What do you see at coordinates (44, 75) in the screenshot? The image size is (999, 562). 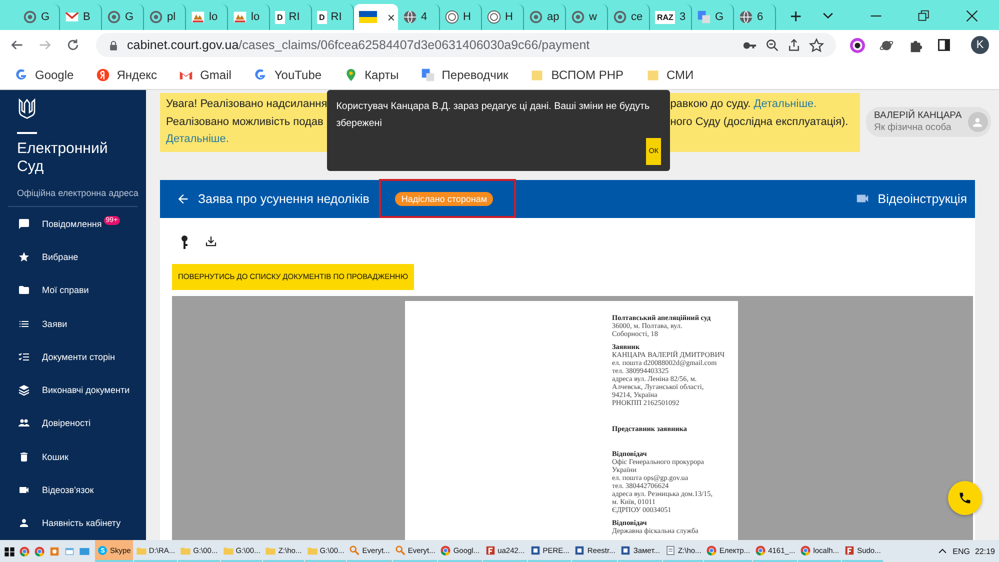 I see `bookmark: Google` at bounding box center [44, 75].